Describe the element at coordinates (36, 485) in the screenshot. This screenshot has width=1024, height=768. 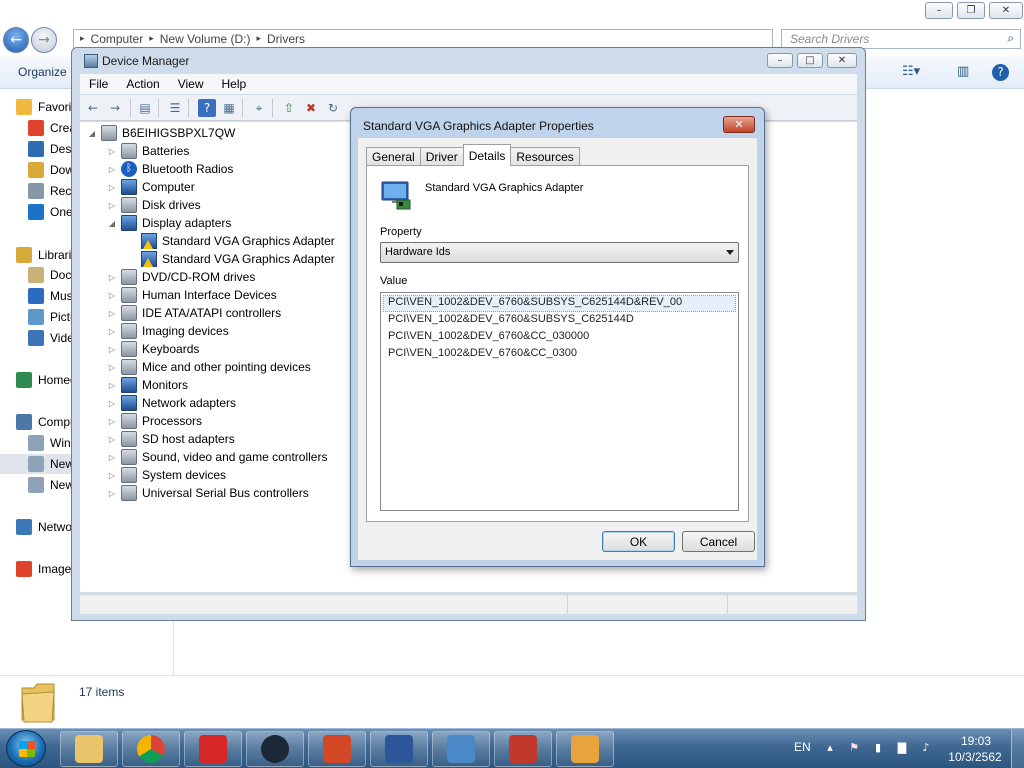
I see `nav-item-new-volume-e: New Volume (E:)` at that location.